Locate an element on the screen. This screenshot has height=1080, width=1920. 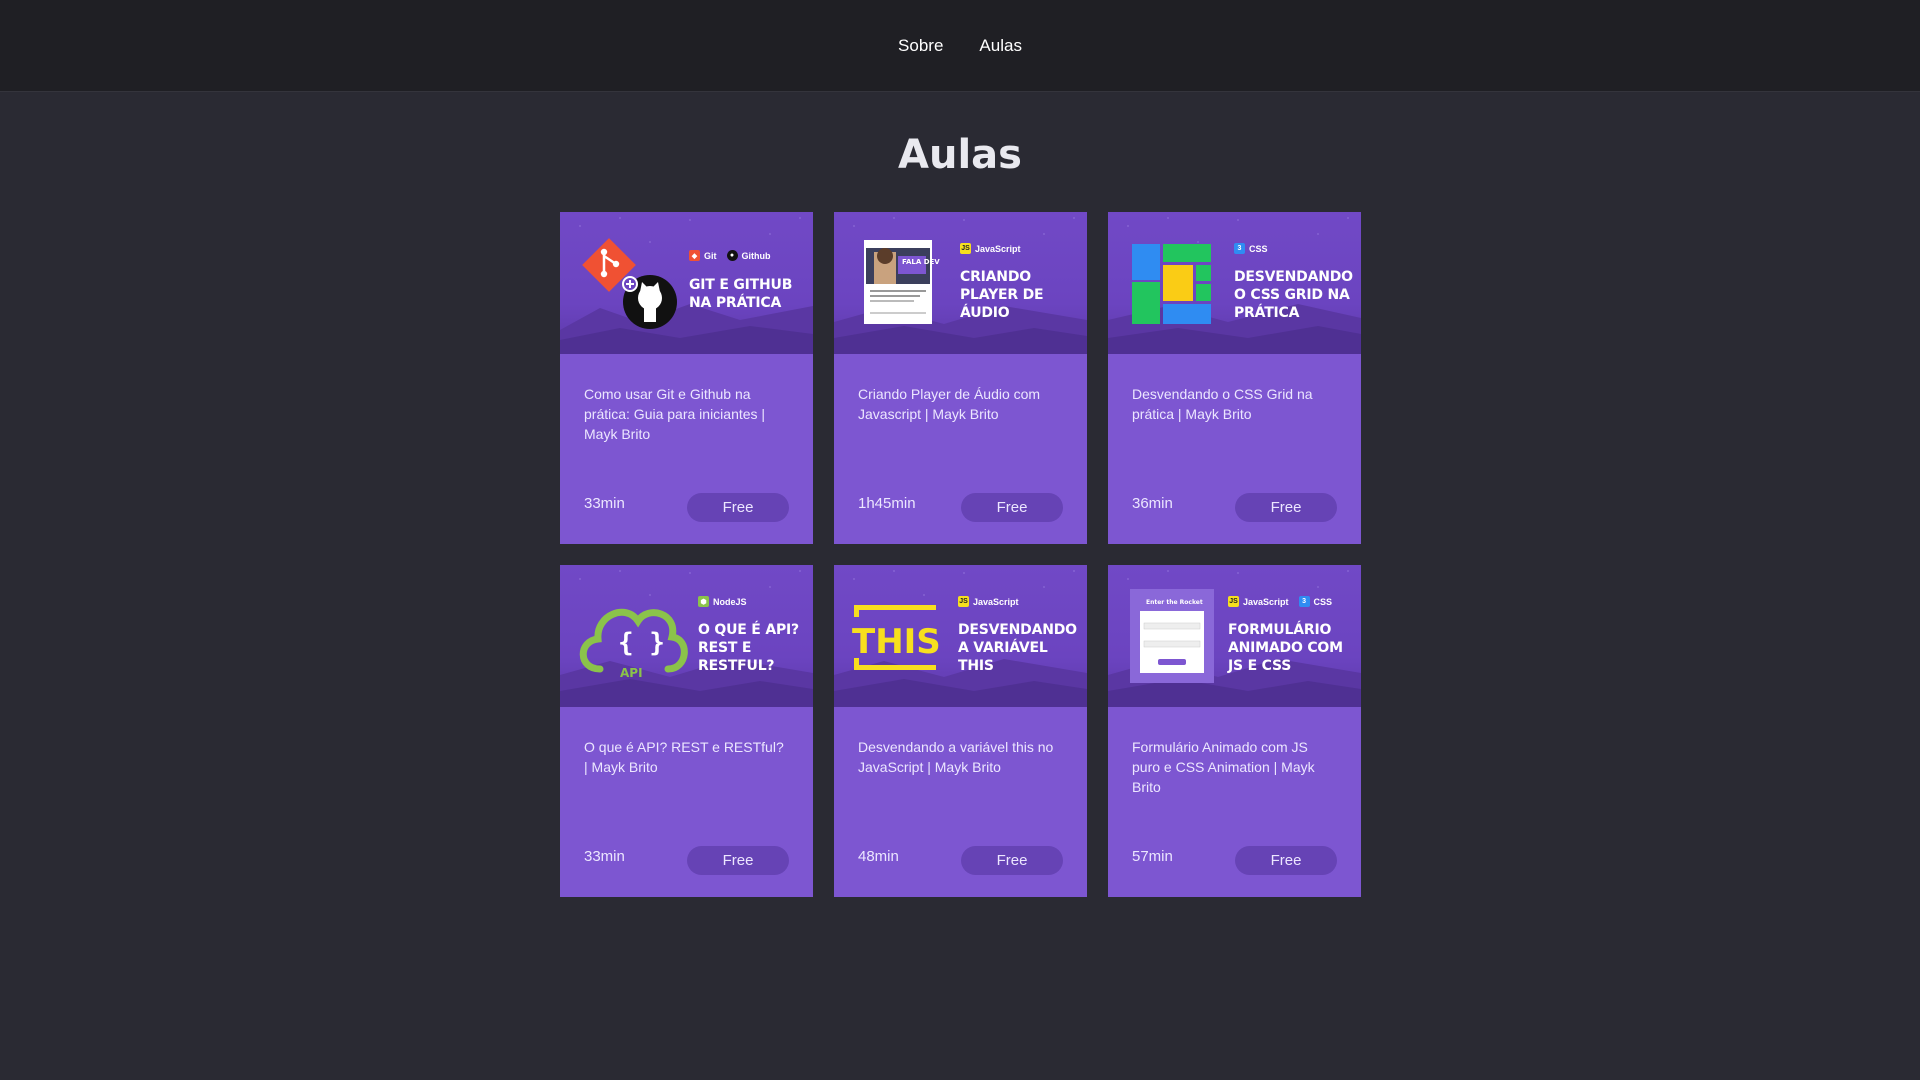
lesson-duration: 36min is located at coordinates (1152, 503).